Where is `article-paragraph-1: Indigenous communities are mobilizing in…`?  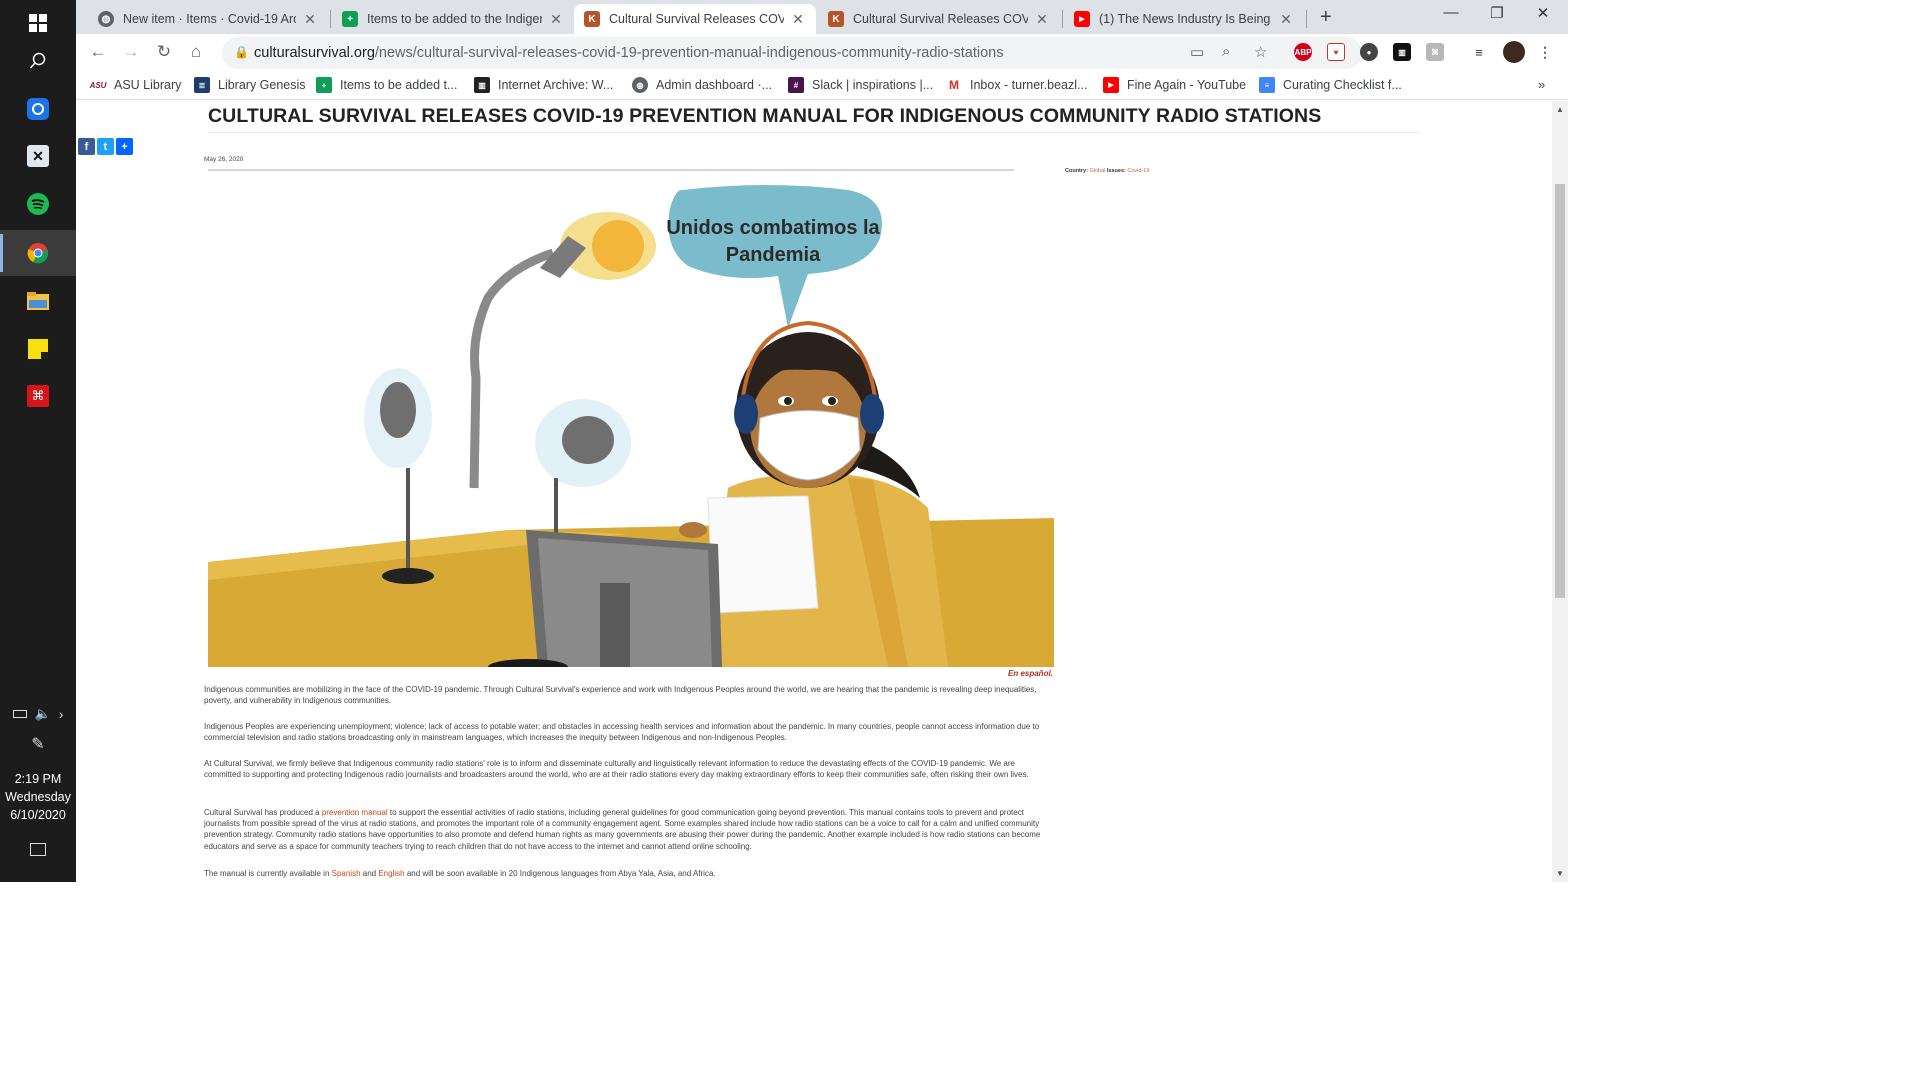 article-paragraph-1: Indigenous communities are mobilizing in… is located at coordinates (620, 695).